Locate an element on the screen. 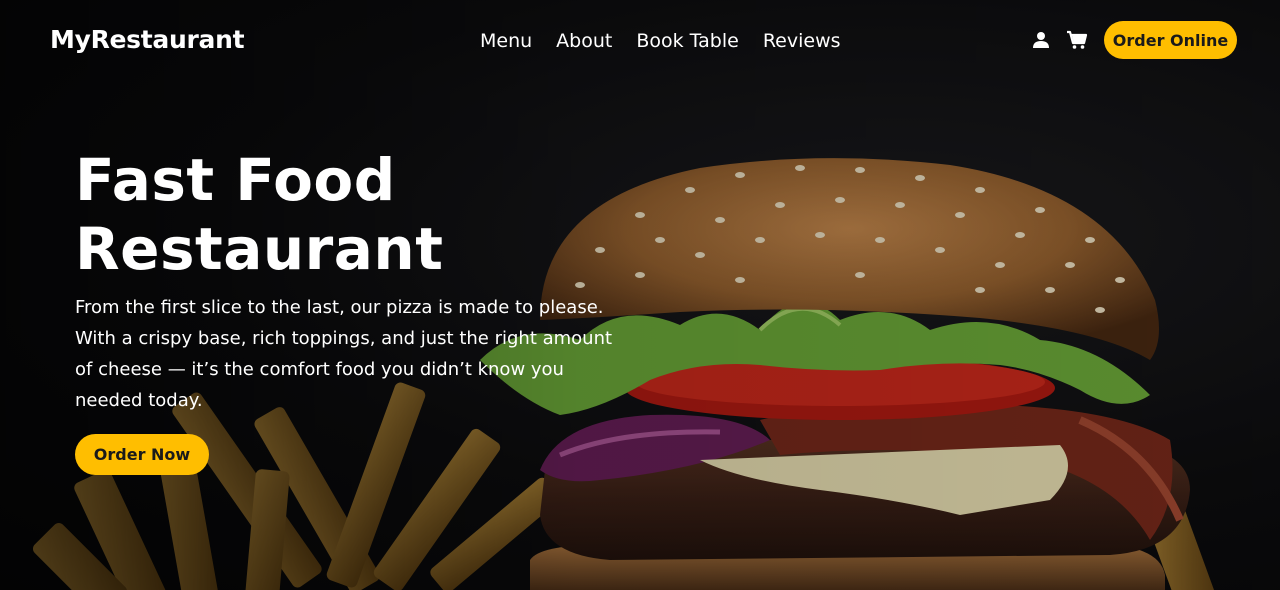 Image resolution: width=1280 pixels, height=590 pixels. user-icon is located at coordinates (1041, 40).